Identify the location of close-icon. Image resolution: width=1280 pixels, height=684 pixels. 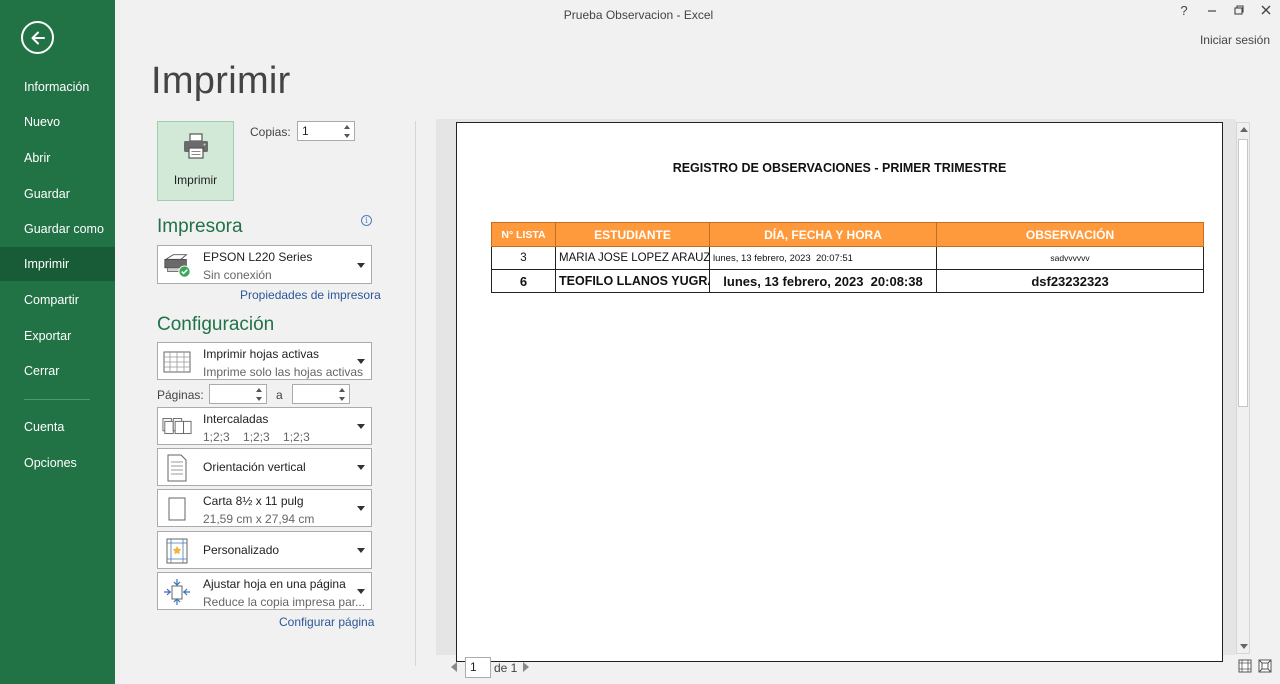
(1266, 10).